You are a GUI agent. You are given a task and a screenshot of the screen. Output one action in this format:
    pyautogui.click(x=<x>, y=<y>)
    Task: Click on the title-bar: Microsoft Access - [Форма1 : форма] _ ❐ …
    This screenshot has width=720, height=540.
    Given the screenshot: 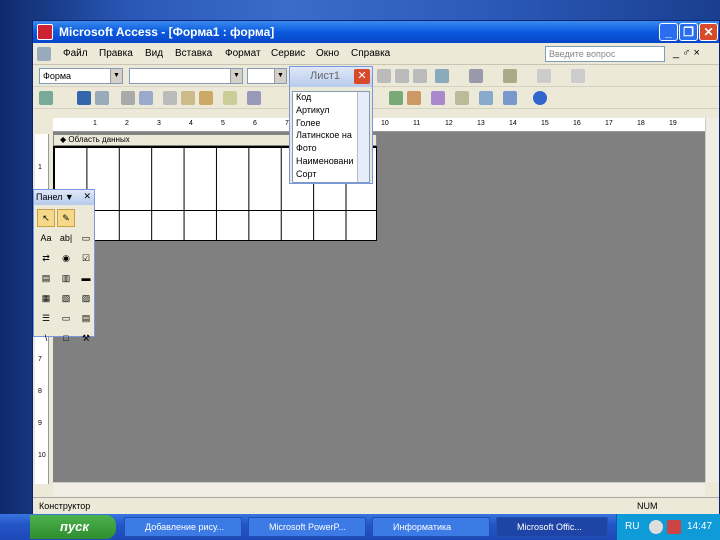 What is the action you would take?
    pyautogui.click(x=376, y=32)
    